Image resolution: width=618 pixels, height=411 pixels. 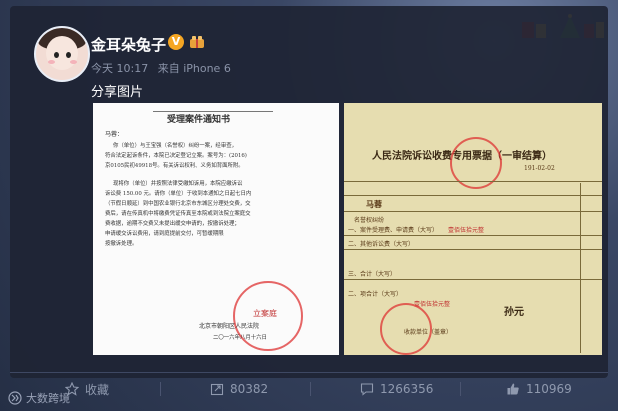 I want to click on doc-line: 诉讼费 150.00 元。请你（单位）于收到本通知之日起七日内, so click(x=178, y=194).